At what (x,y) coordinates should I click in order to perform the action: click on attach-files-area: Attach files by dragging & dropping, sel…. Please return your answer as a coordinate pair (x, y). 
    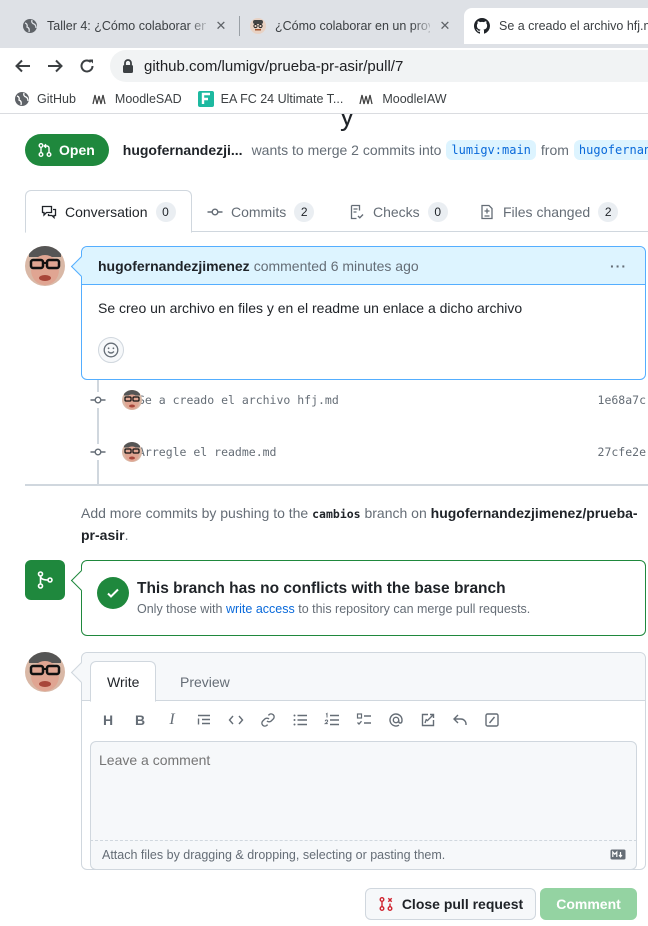
    Looking at the image, I should click on (363, 855).